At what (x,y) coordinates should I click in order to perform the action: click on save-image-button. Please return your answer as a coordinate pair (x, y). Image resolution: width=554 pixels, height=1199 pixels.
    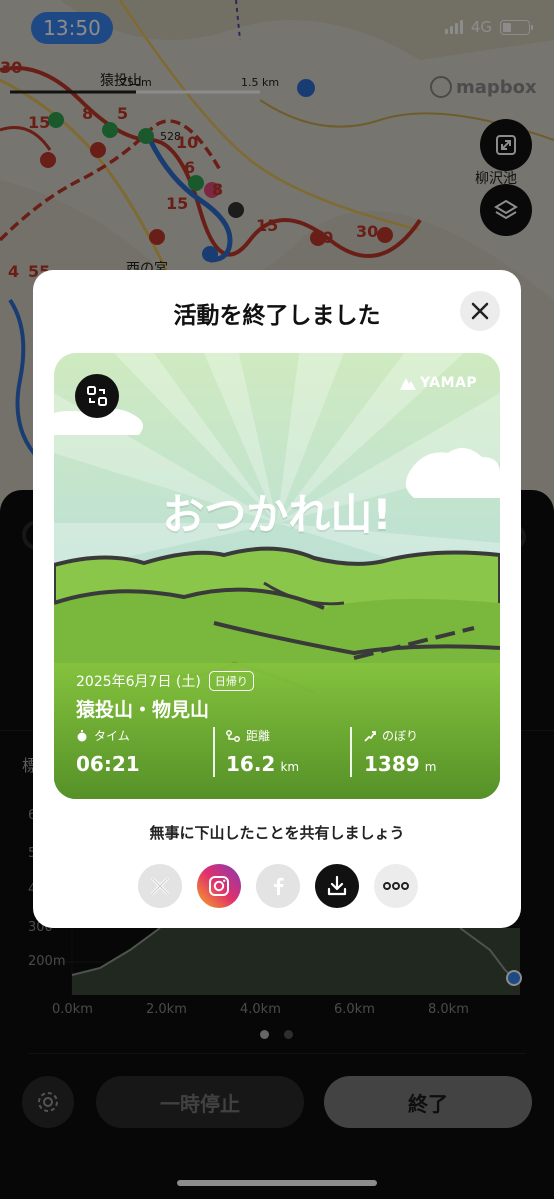
    Looking at the image, I should click on (337, 886).